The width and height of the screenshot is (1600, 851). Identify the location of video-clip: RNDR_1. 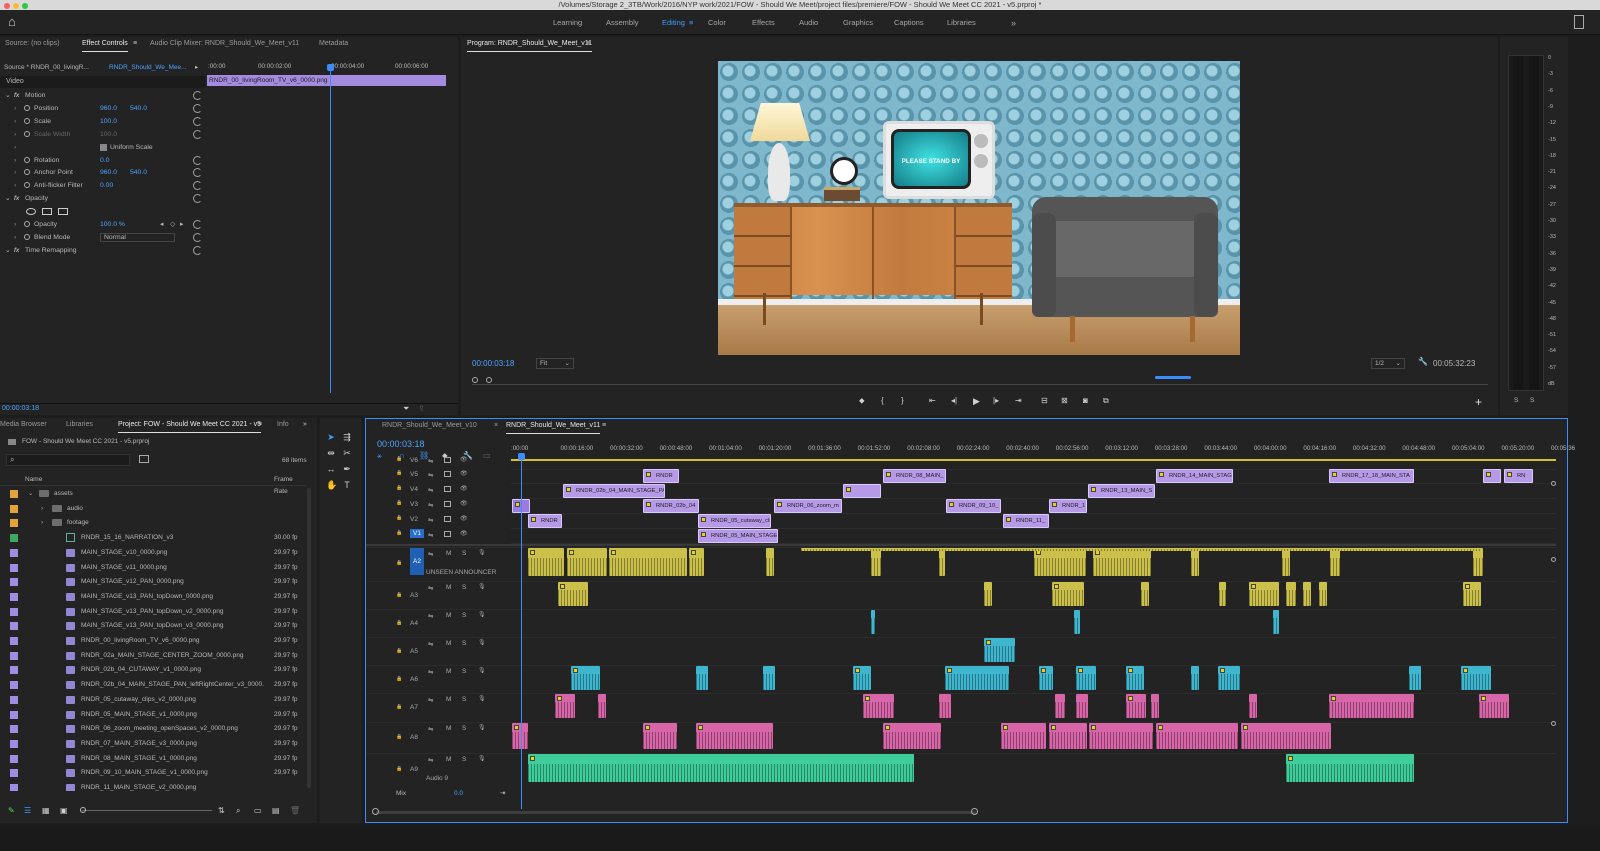
(1068, 506).